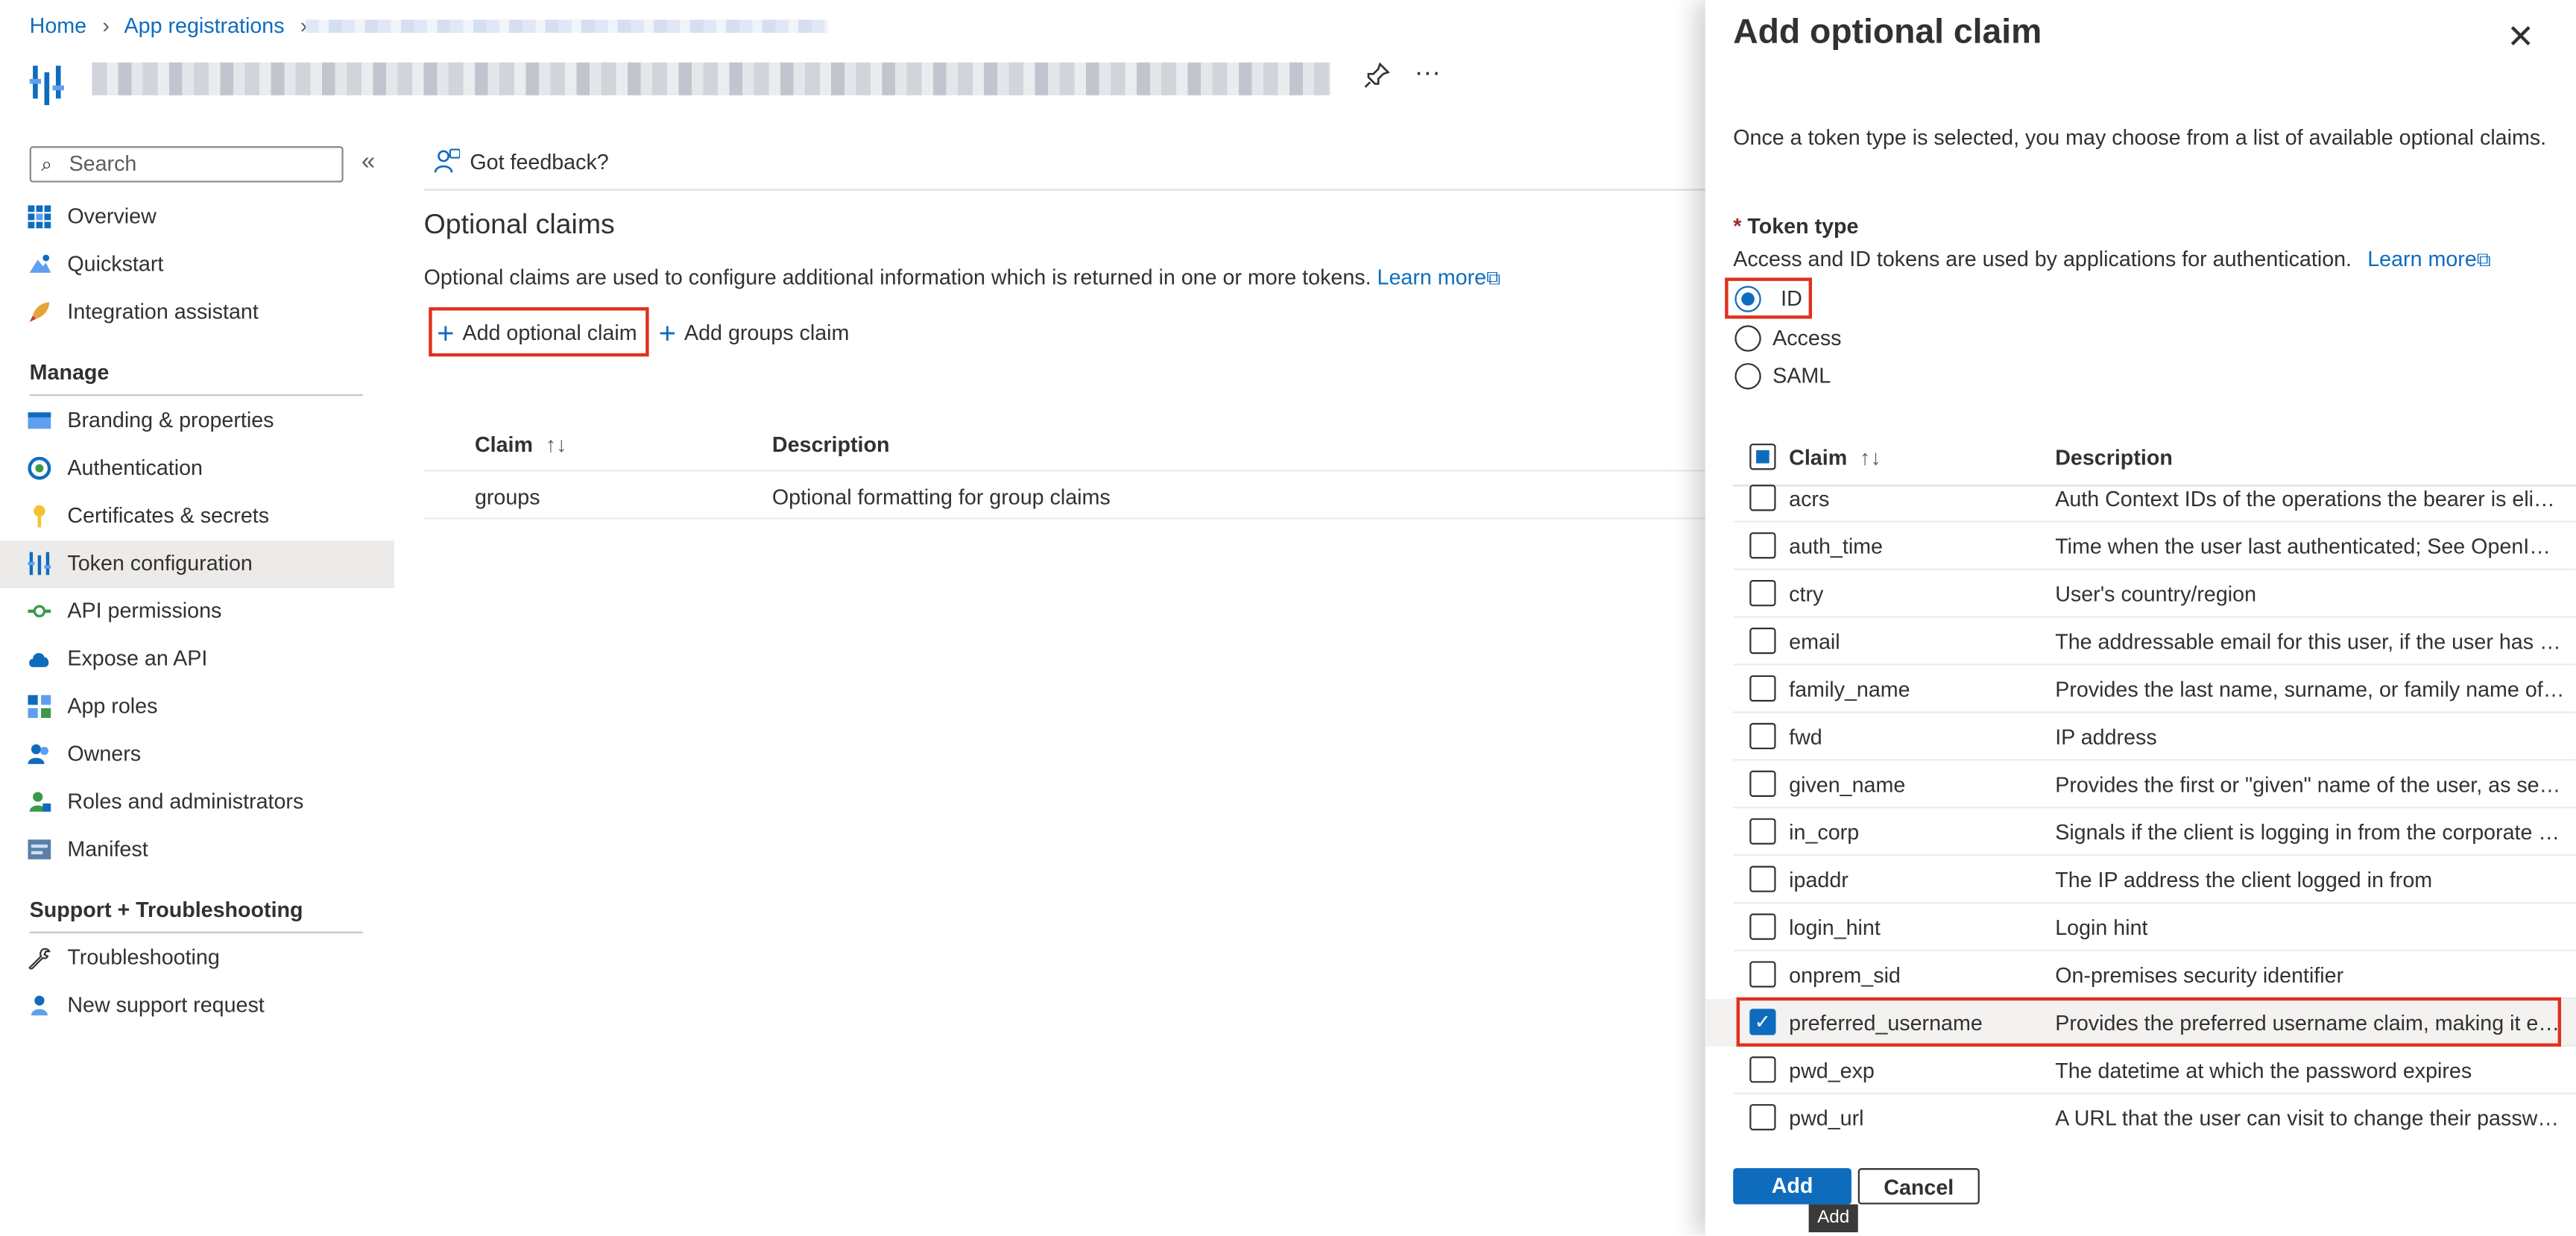 Image resolution: width=2576 pixels, height=1236 pixels. What do you see at coordinates (197, 959) in the screenshot?
I see `sidebar-item-troubleshooting: Troubleshooting` at bounding box center [197, 959].